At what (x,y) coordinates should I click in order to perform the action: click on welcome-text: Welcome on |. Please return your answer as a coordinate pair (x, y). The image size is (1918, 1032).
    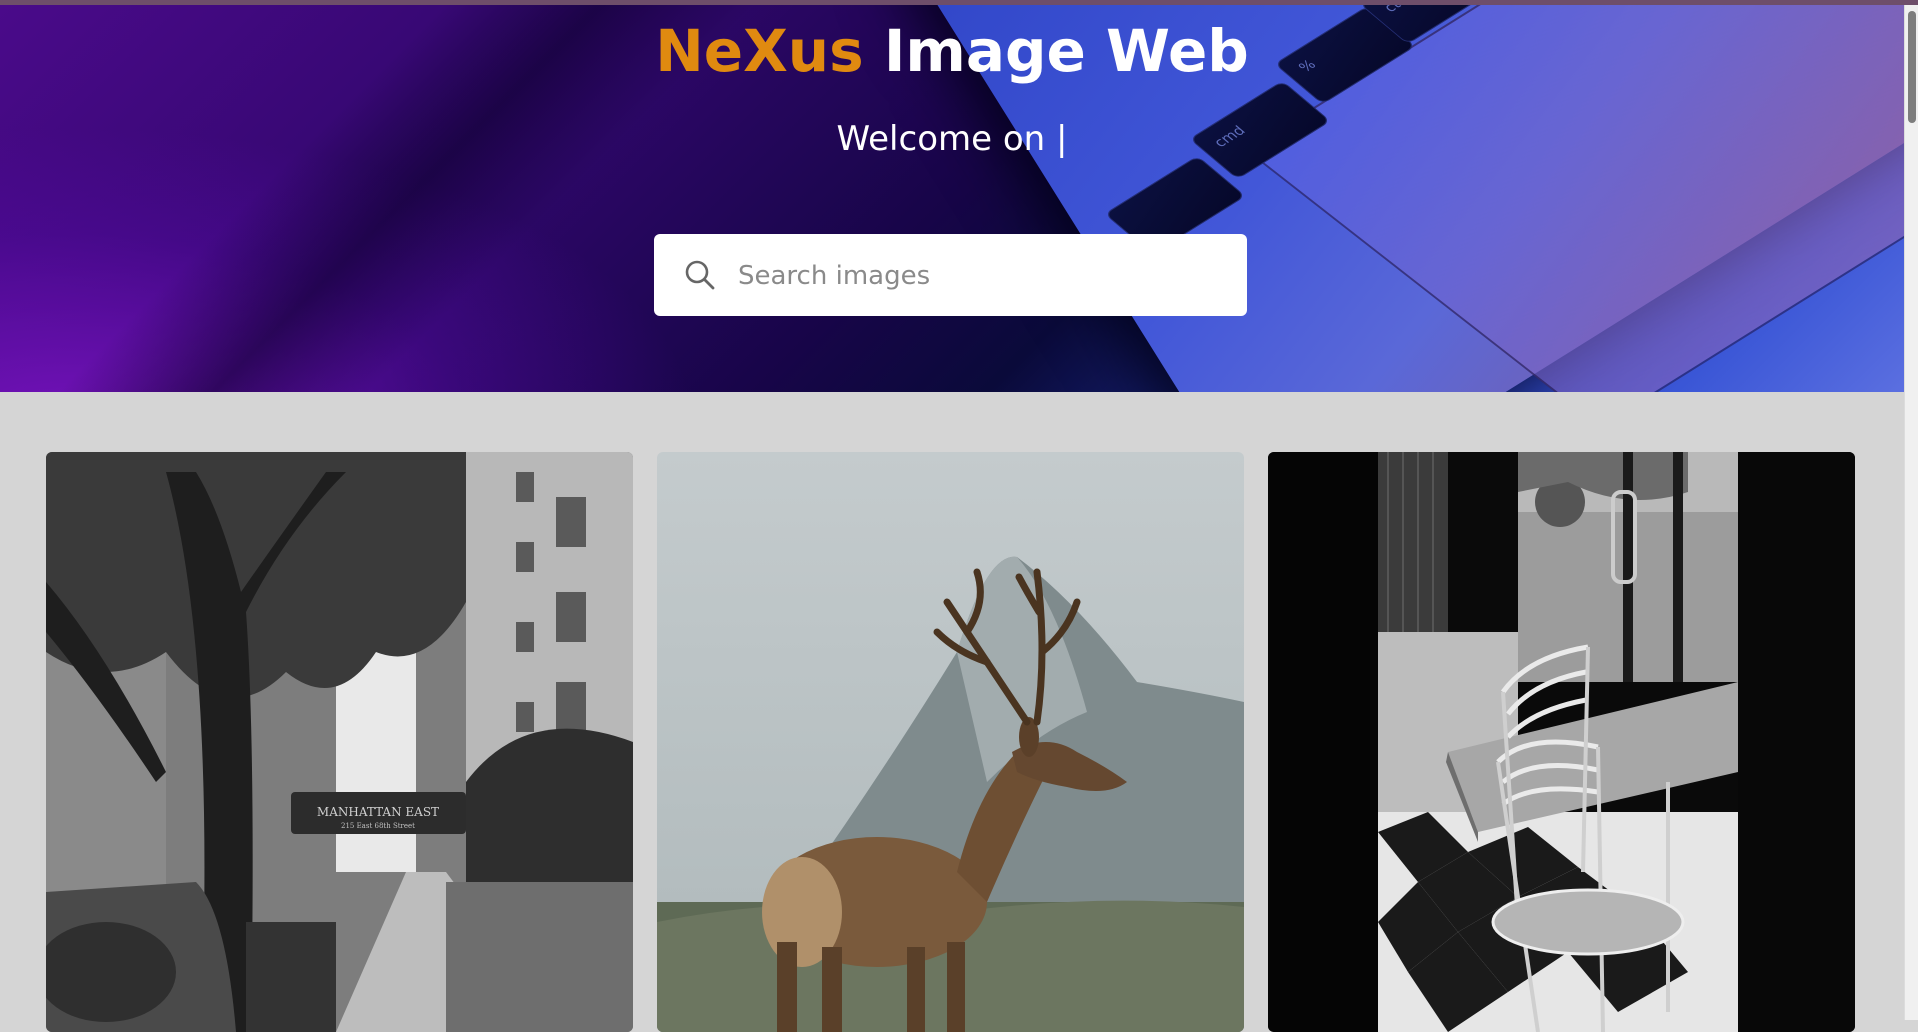
    Looking at the image, I should click on (952, 139).